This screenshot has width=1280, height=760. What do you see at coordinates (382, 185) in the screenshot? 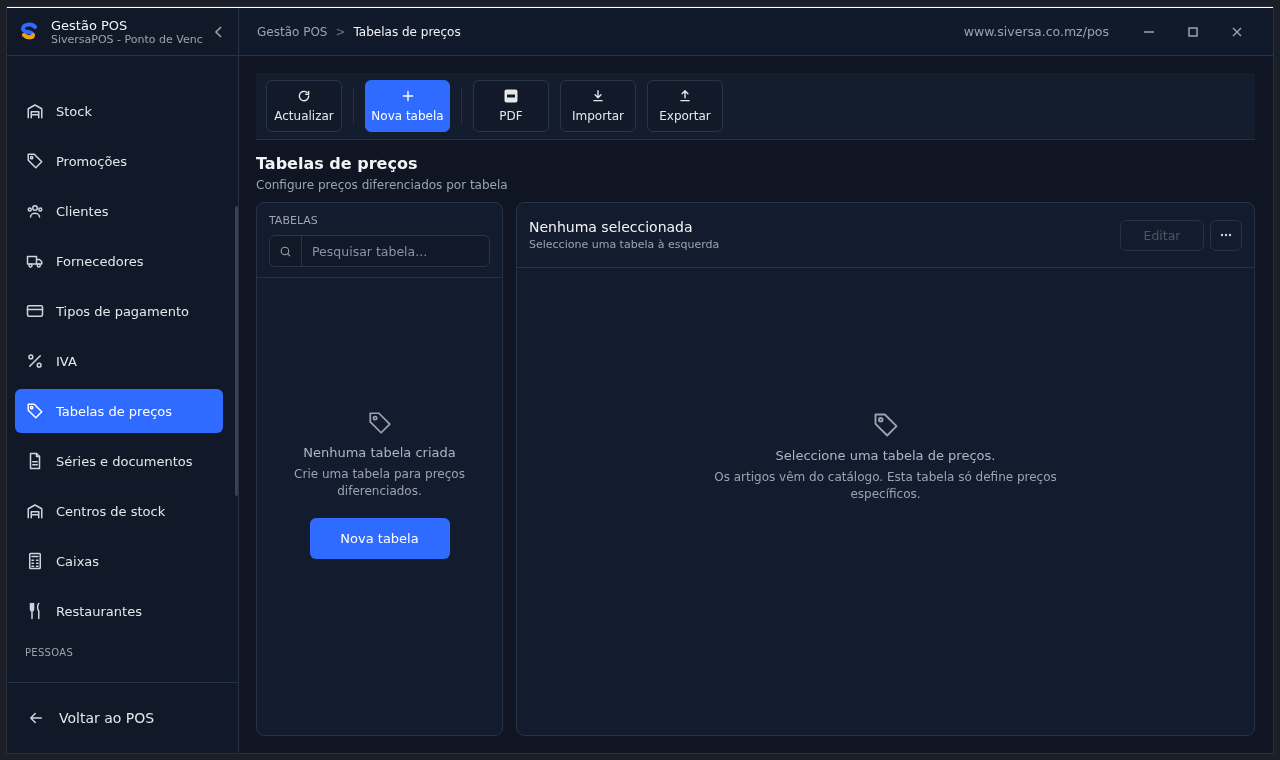
I see `page-subtitle: Configure preços diferenciados por tabela` at bounding box center [382, 185].